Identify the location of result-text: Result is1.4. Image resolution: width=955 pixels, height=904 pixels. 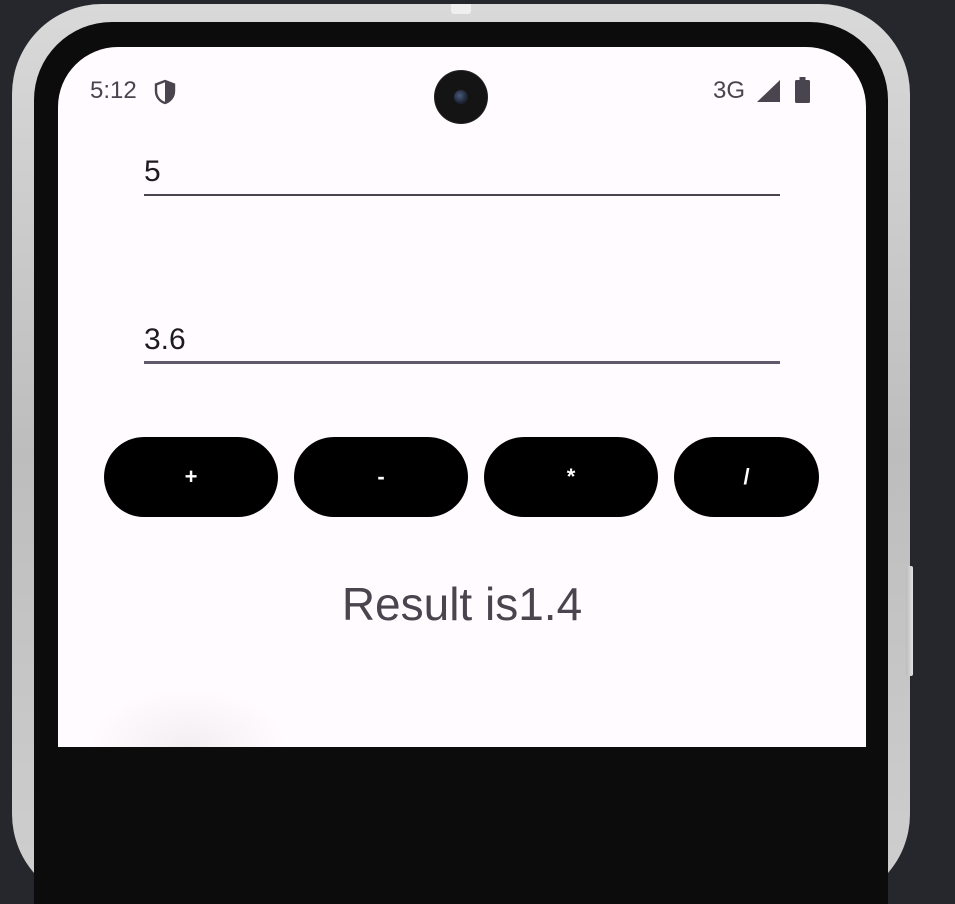
(462, 604).